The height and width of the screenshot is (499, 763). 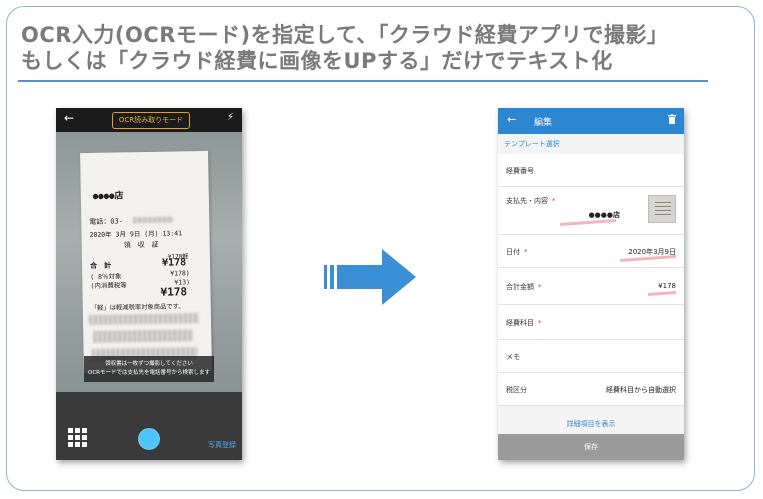 I want to click on field-label: メモ, so click(x=513, y=357).